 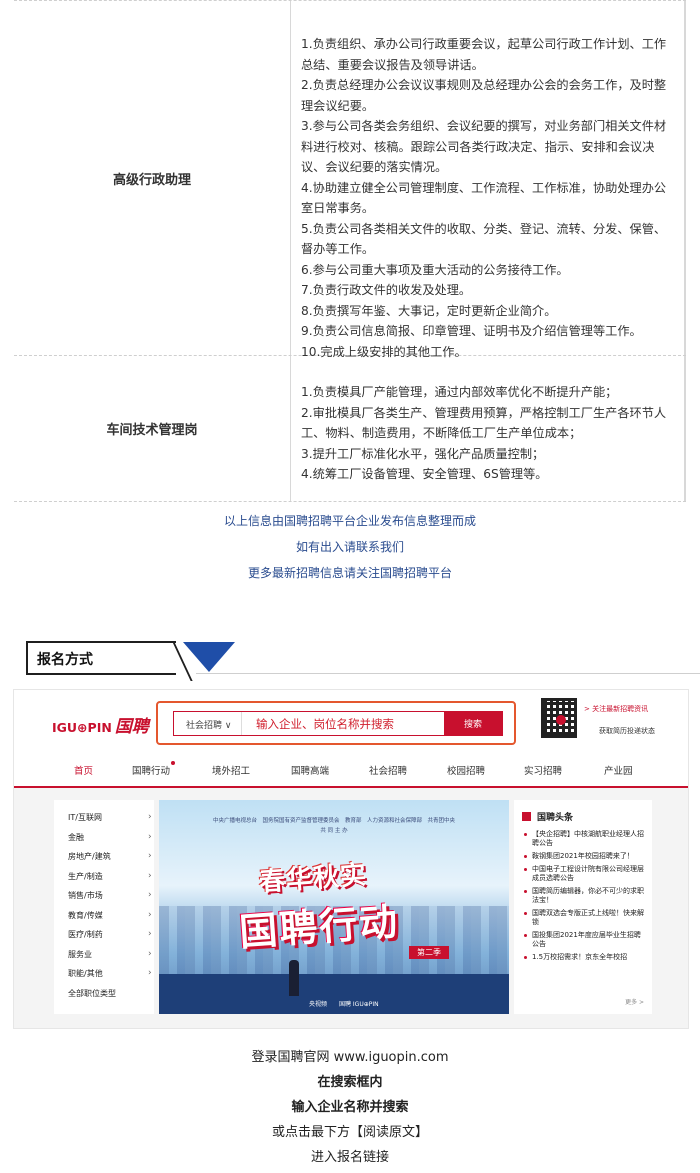 I want to click on category-item-all: 全部职位类型, so click(x=111, y=998).